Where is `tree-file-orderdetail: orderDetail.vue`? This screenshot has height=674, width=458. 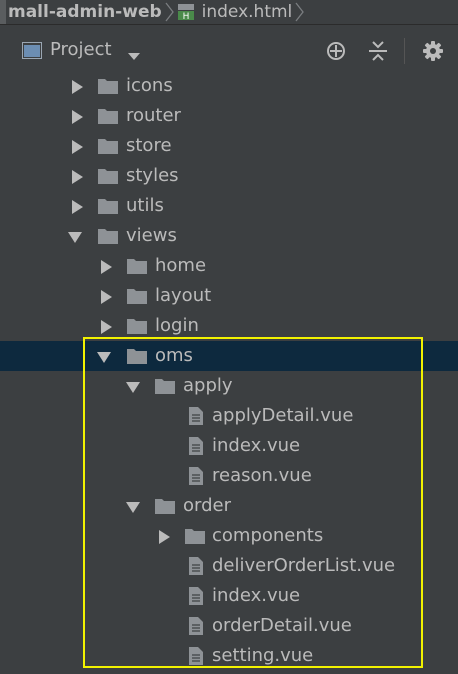 tree-file-orderdetail: orderDetail.vue is located at coordinates (229, 626).